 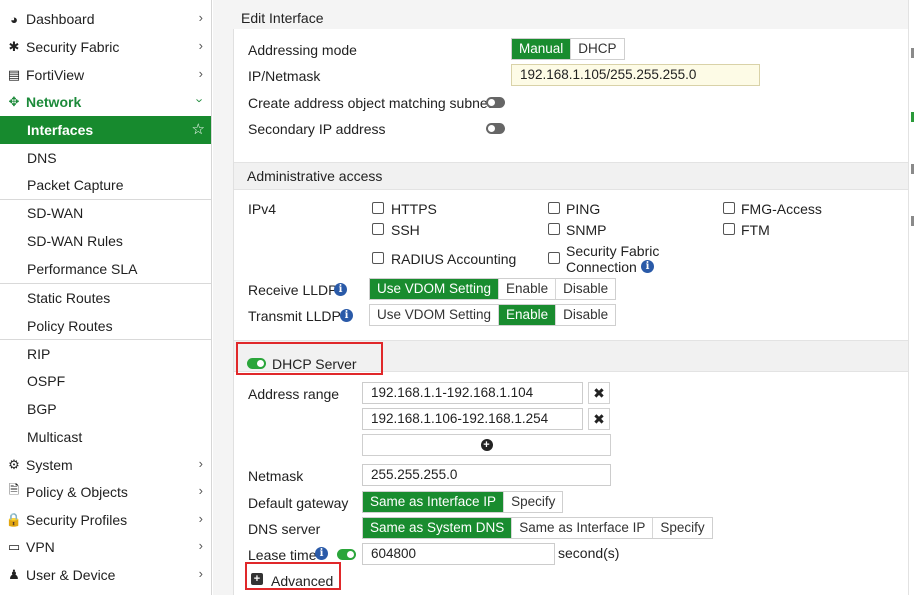 I want to click on sidebar-item-packet-capture: Packet Capture, so click(x=105, y=185).